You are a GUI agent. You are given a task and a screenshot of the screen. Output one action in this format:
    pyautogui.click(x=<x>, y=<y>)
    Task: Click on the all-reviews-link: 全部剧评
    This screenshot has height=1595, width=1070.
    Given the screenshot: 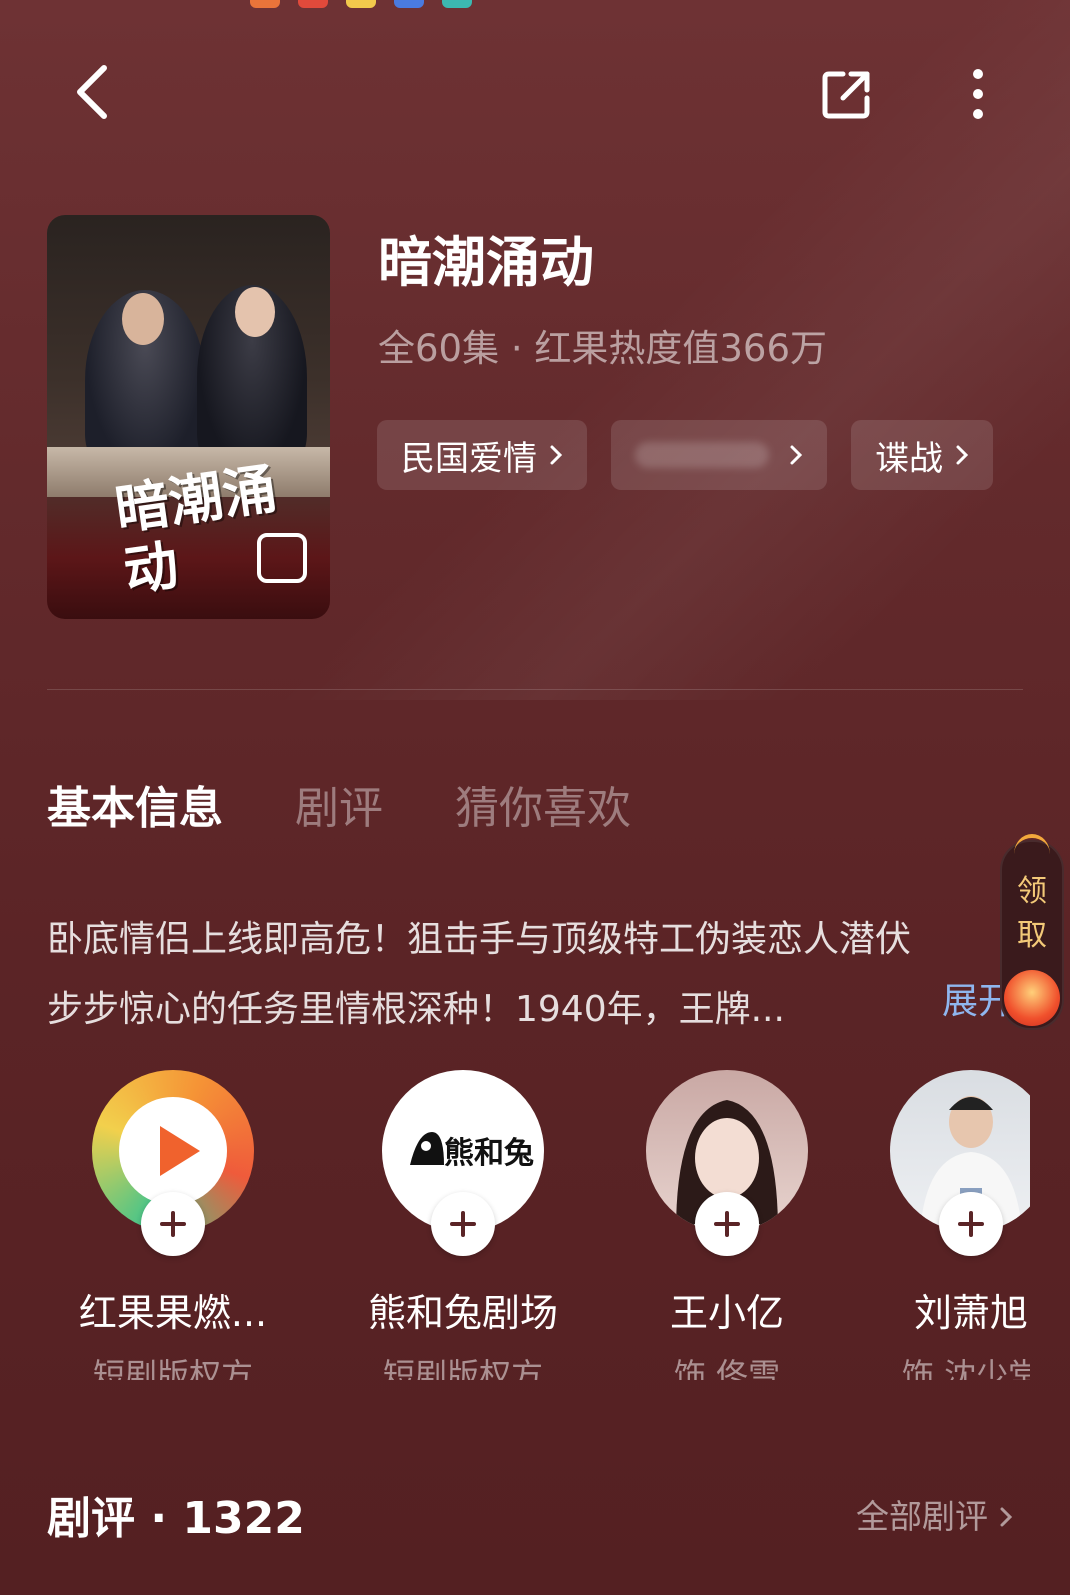 What is the action you would take?
    pyautogui.click(x=934, y=1514)
    